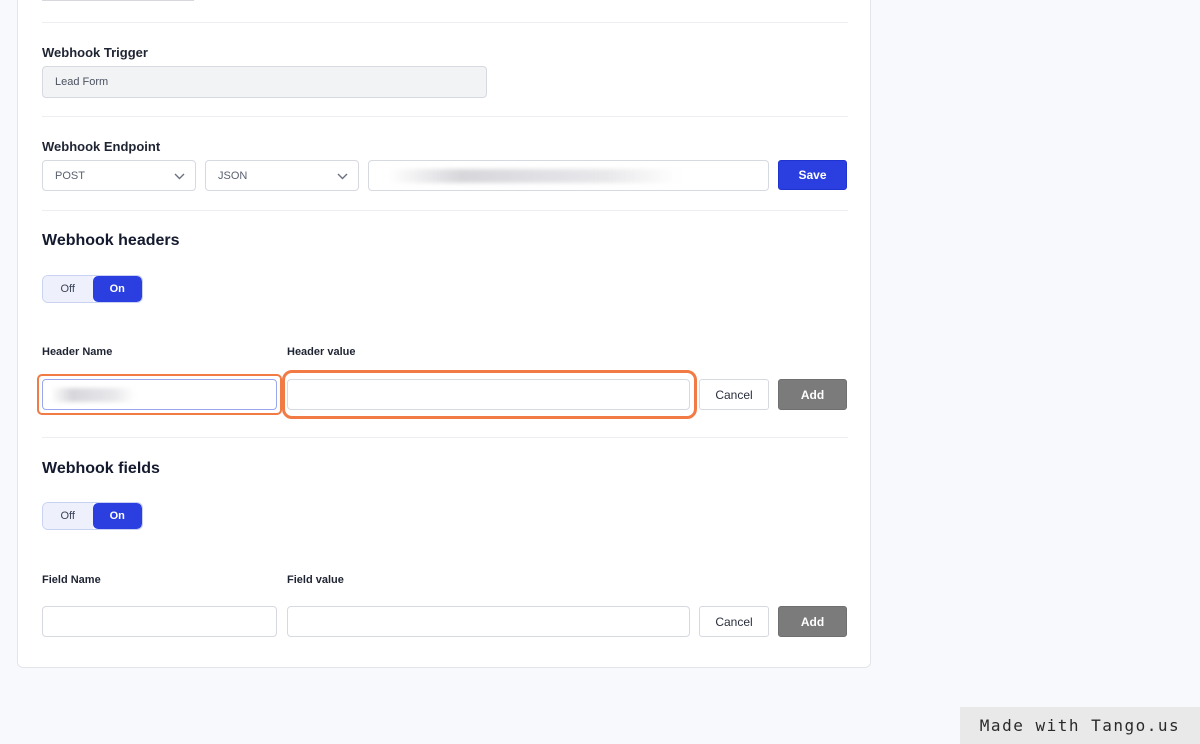 The height and width of the screenshot is (744, 1200). Describe the element at coordinates (101, 468) in the screenshot. I see `webhook-fields-title: Webhook fields` at that location.